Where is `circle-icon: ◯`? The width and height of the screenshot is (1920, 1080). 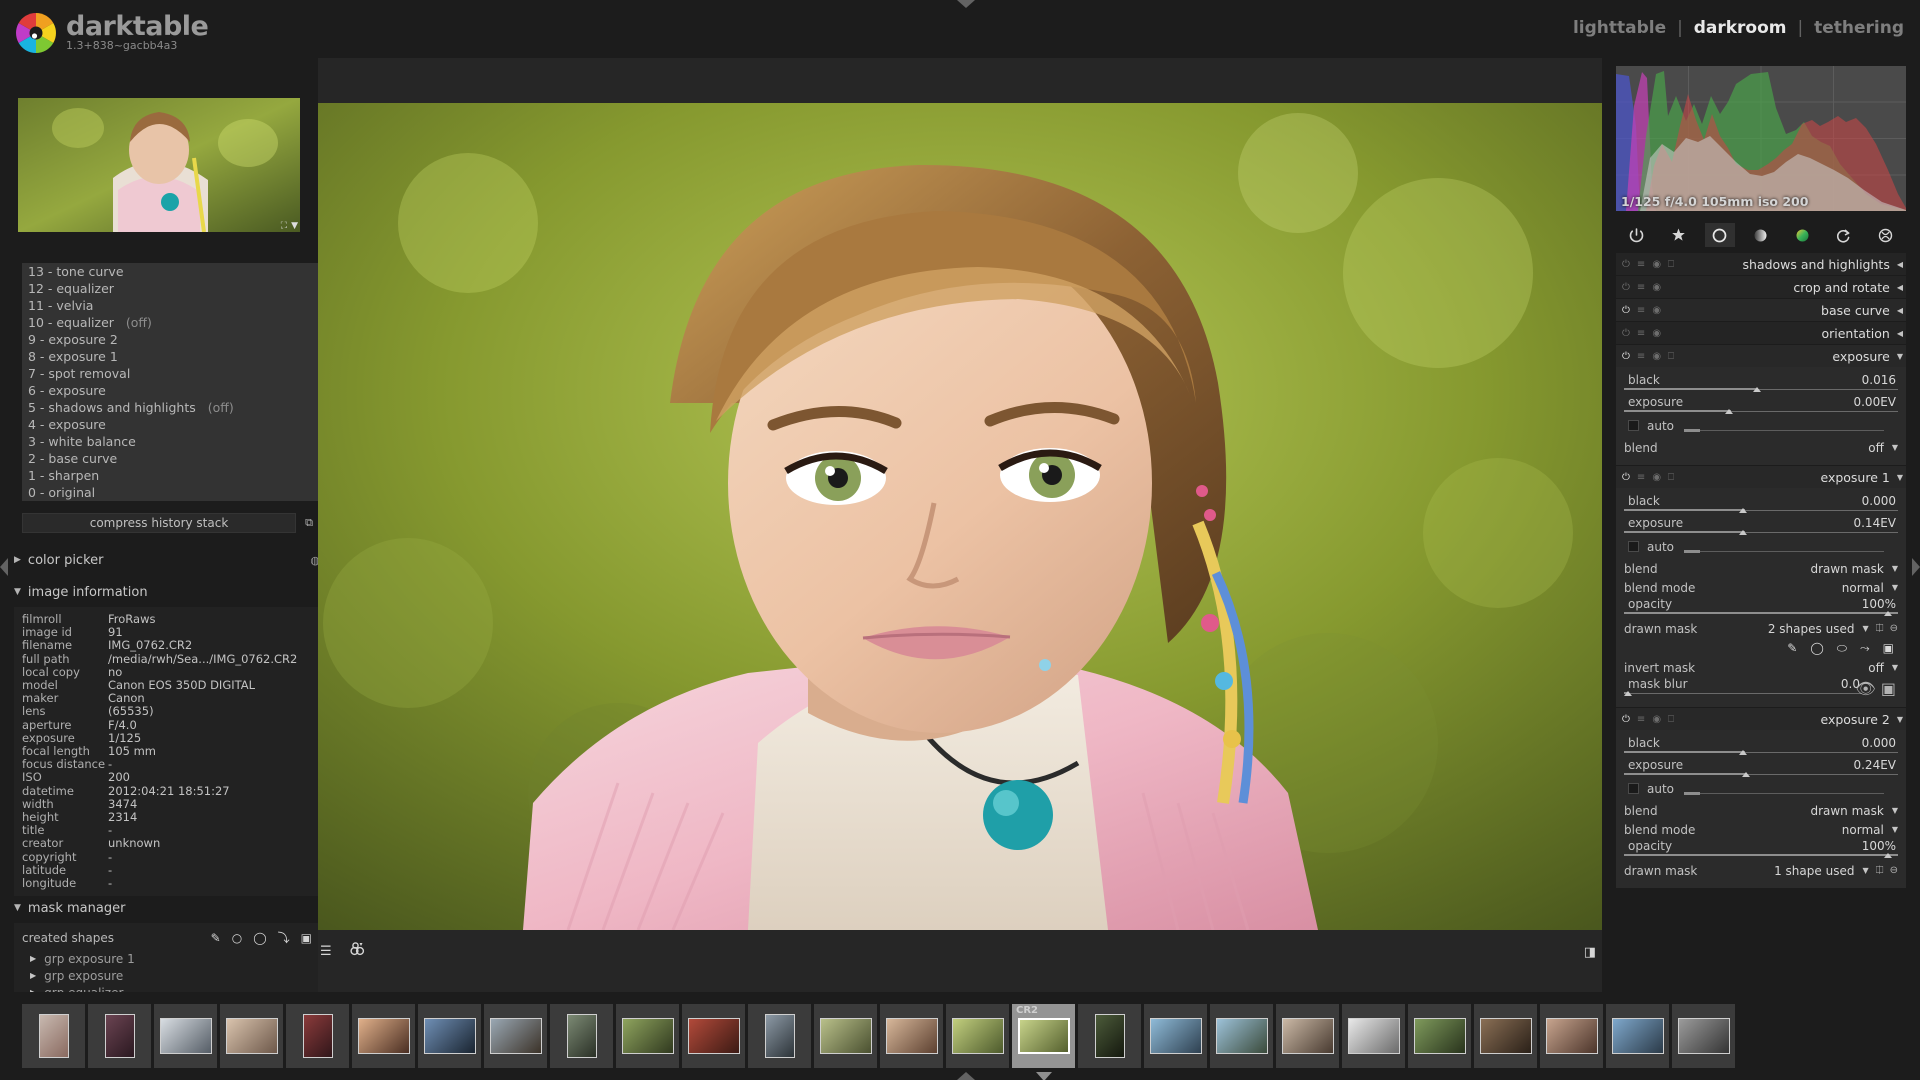
circle-icon: ◯ is located at coordinates (1816, 648).